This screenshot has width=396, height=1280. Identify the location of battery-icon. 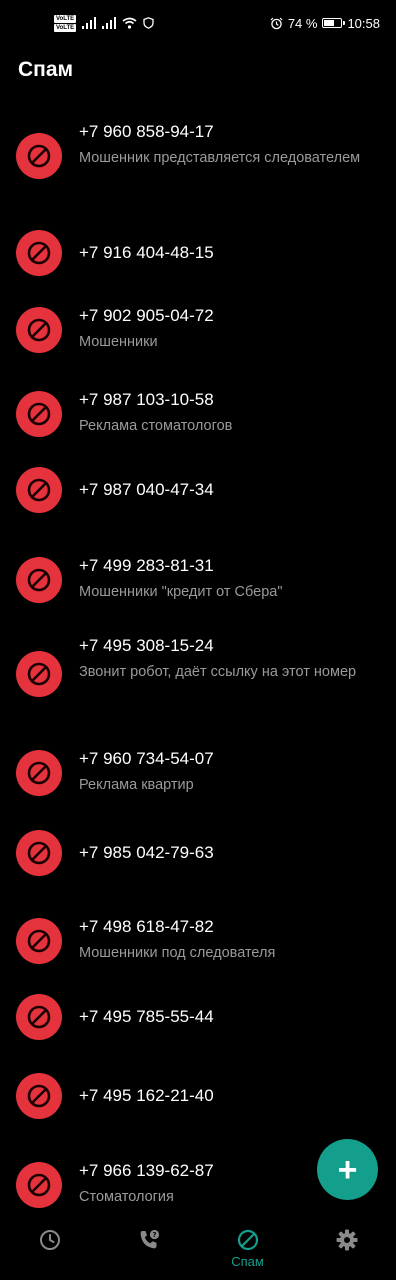
(334, 23).